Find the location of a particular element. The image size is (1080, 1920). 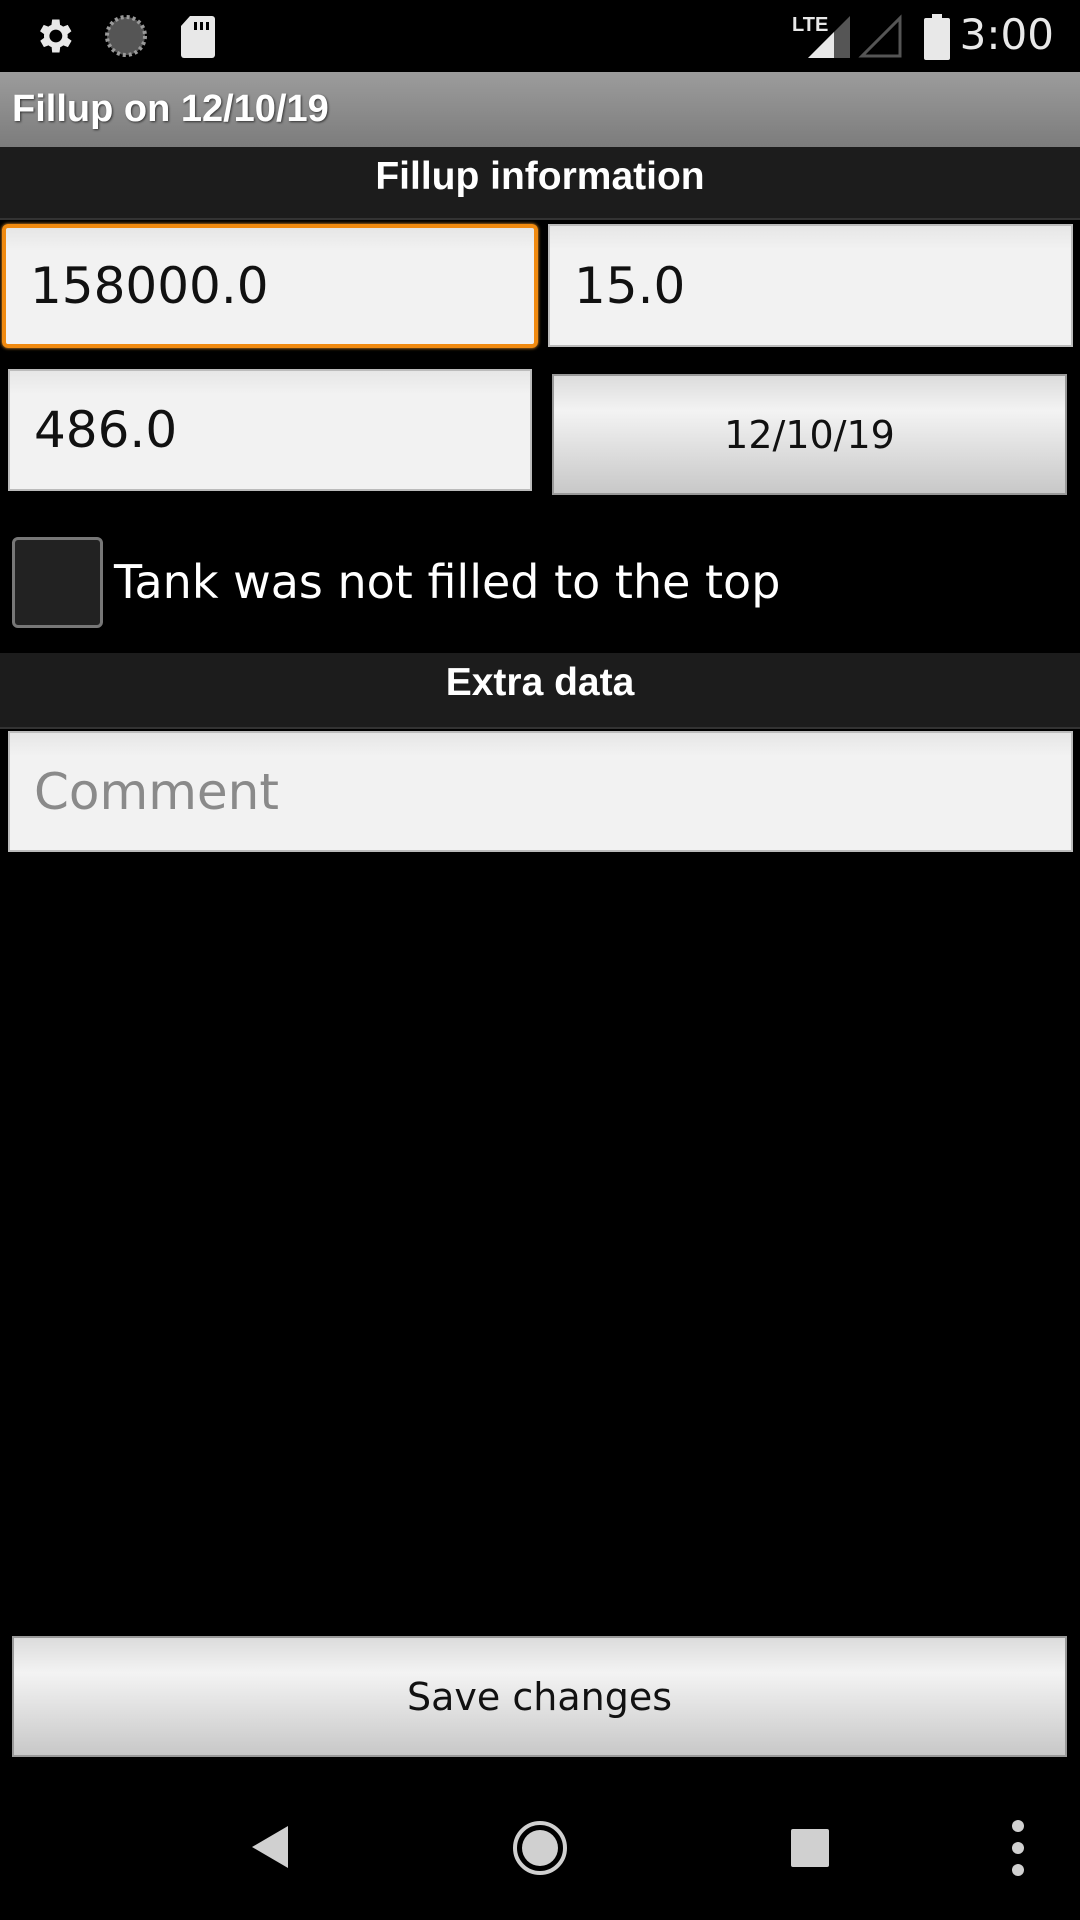

battery-icon is located at coordinates (937, 37).